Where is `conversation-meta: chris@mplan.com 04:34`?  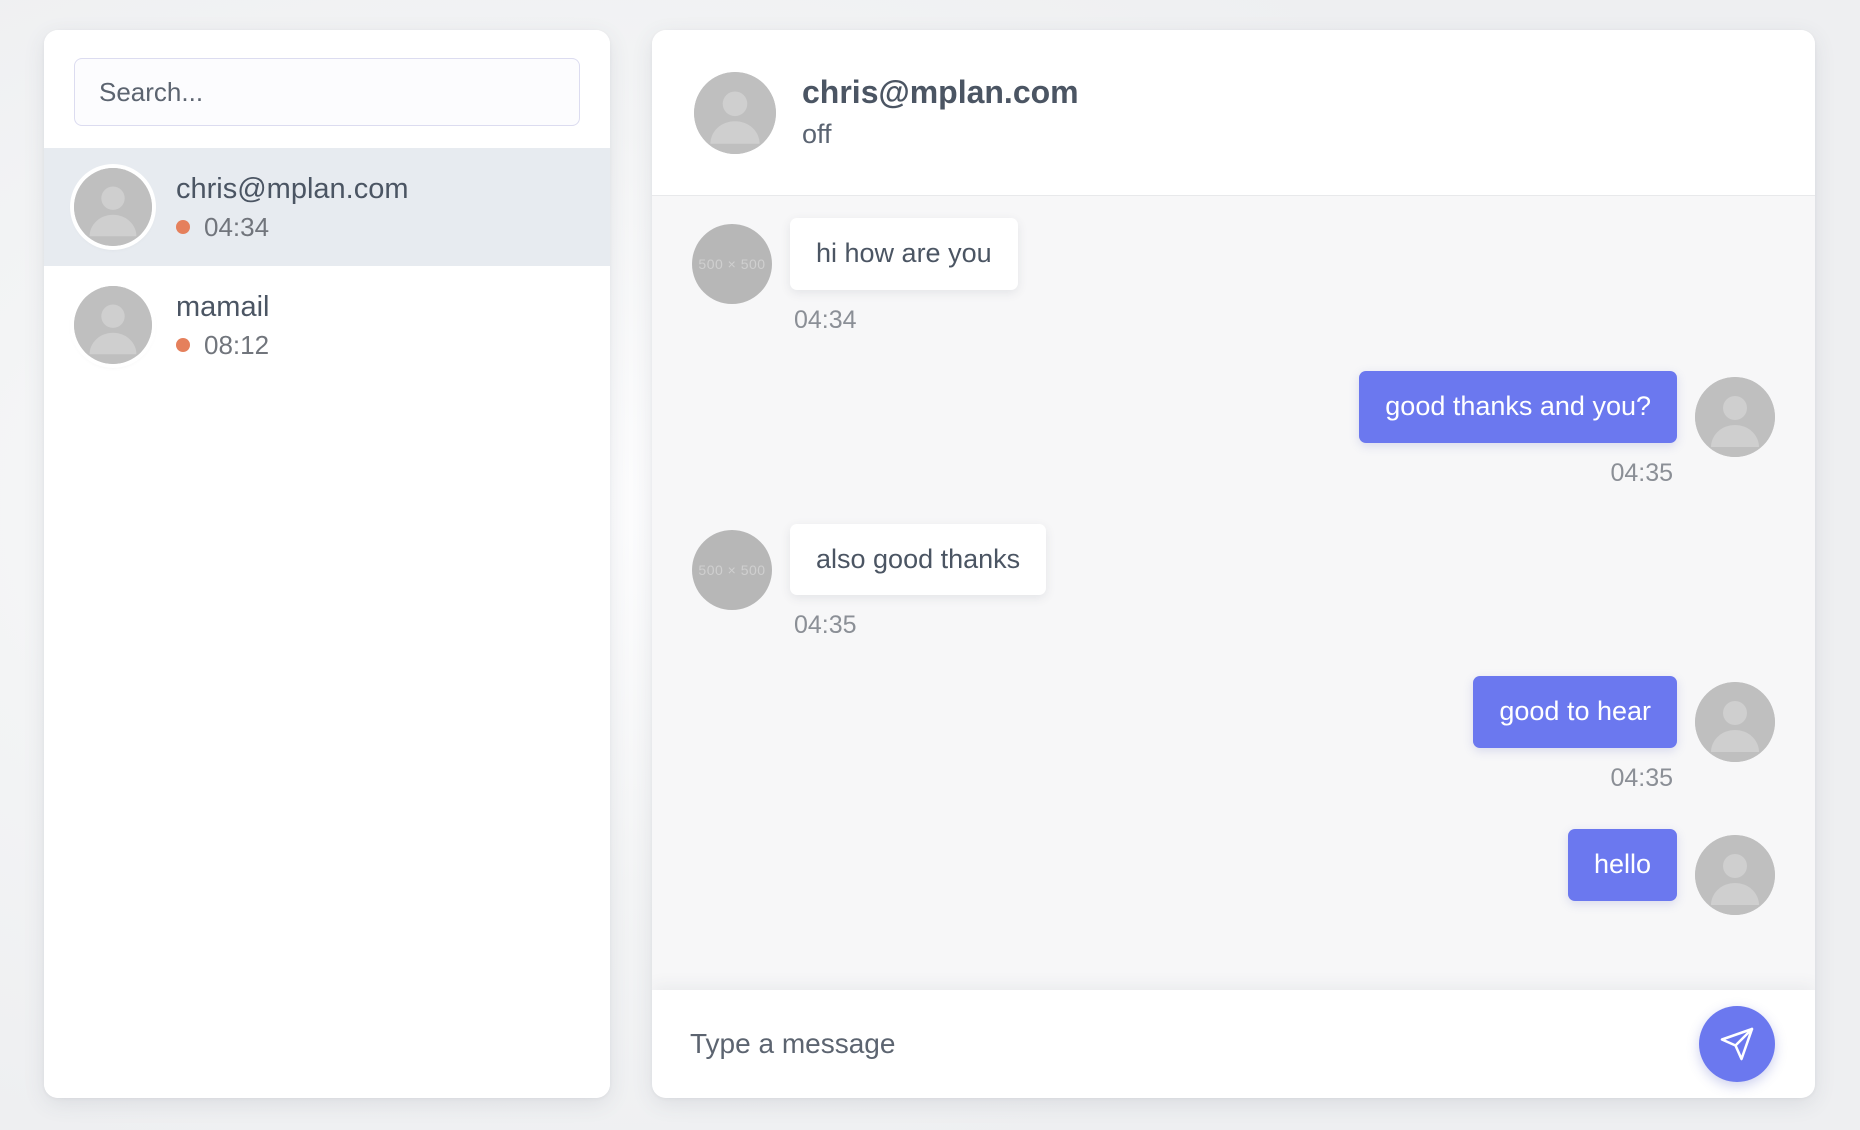 conversation-meta: chris@mplan.com 04:34 is located at coordinates (292, 206).